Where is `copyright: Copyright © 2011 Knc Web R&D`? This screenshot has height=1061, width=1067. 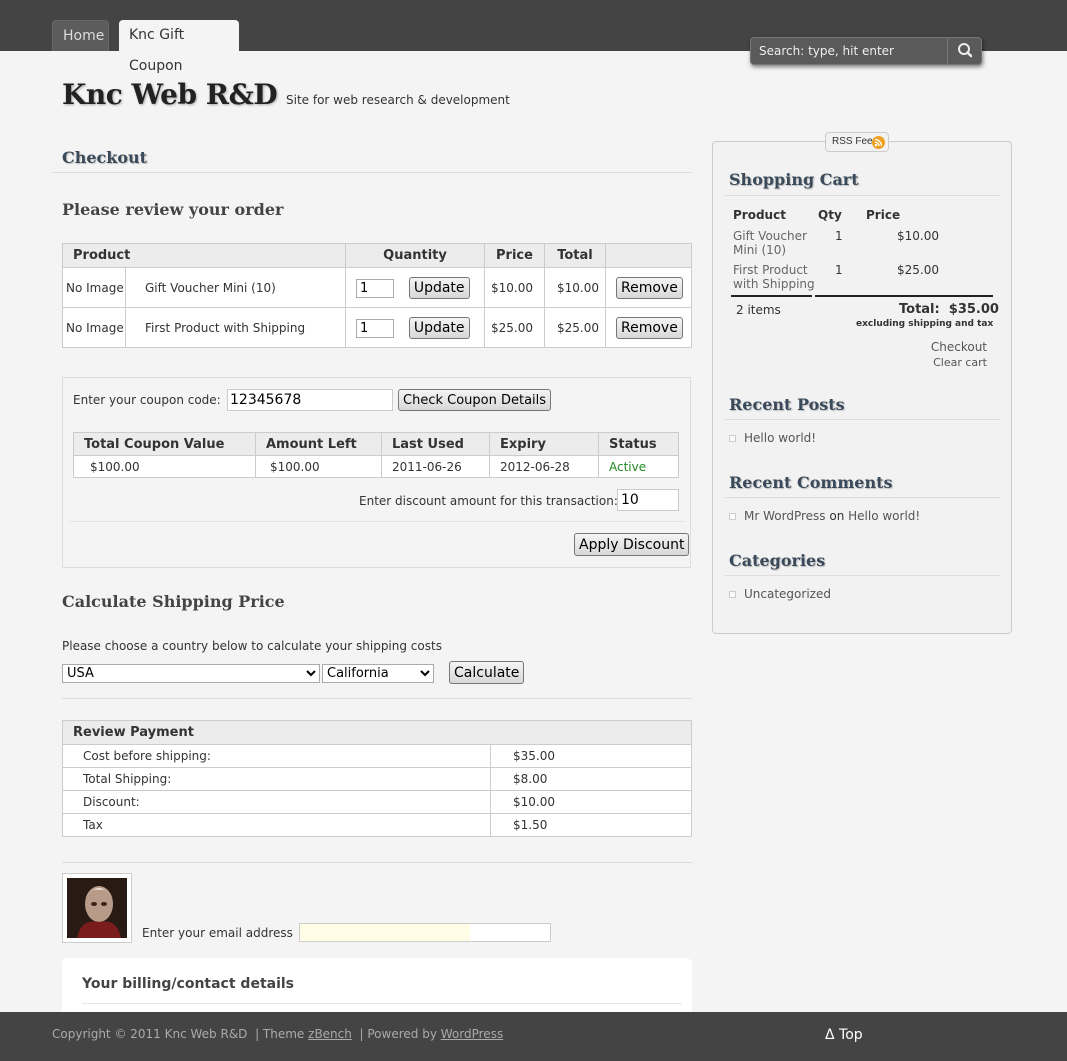
copyright: Copyright © 2011 Knc Web R&D is located at coordinates (150, 1034).